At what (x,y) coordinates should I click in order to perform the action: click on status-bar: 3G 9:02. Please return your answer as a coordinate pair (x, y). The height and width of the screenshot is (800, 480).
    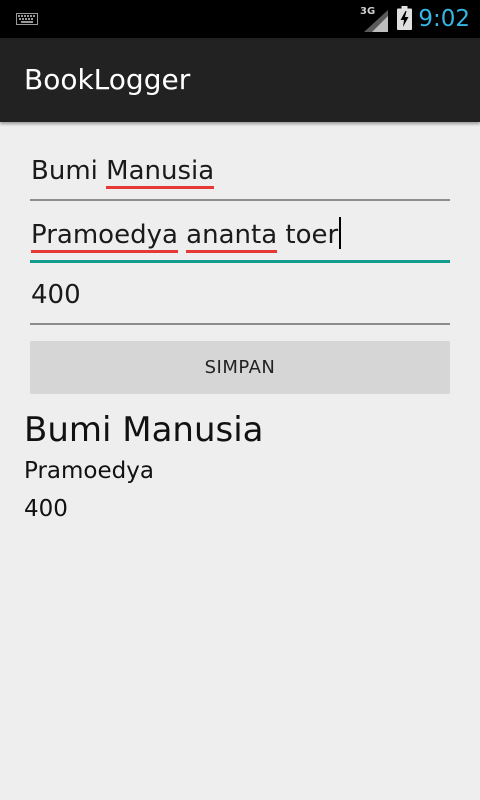
    Looking at the image, I should click on (240, 19).